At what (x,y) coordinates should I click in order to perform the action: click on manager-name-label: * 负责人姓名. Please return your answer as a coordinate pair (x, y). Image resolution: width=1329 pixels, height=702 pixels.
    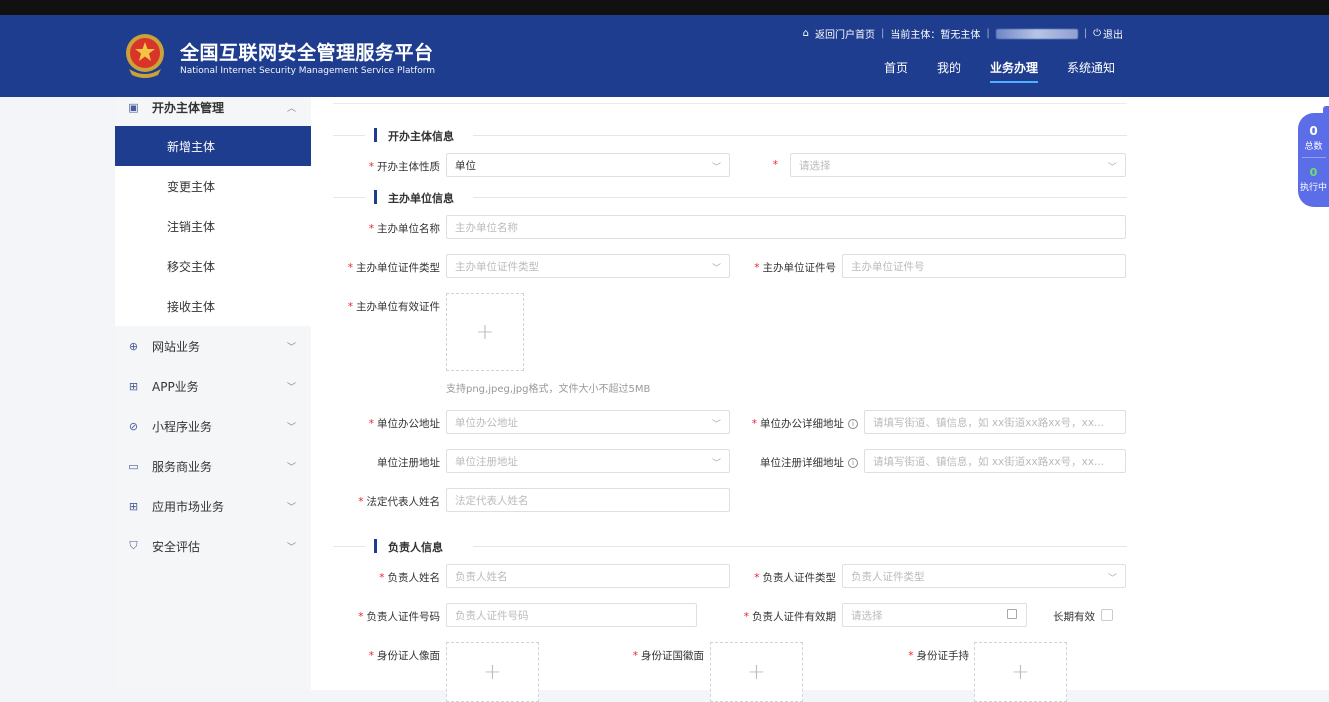
    Looking at the image, I should click on (409, 578).